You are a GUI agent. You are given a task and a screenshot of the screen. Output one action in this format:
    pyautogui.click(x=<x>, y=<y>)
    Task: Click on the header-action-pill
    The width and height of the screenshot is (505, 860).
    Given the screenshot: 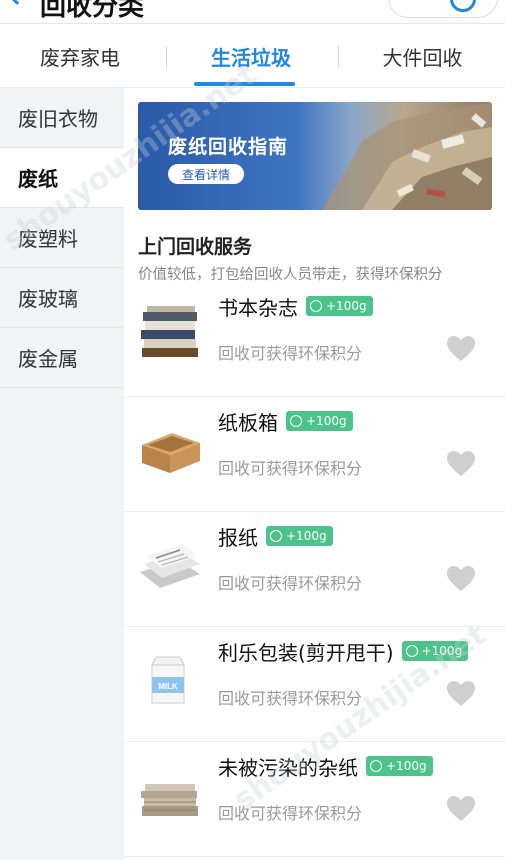 What is the action you would take?
    pyautogui.click(x=443, y=9)
    